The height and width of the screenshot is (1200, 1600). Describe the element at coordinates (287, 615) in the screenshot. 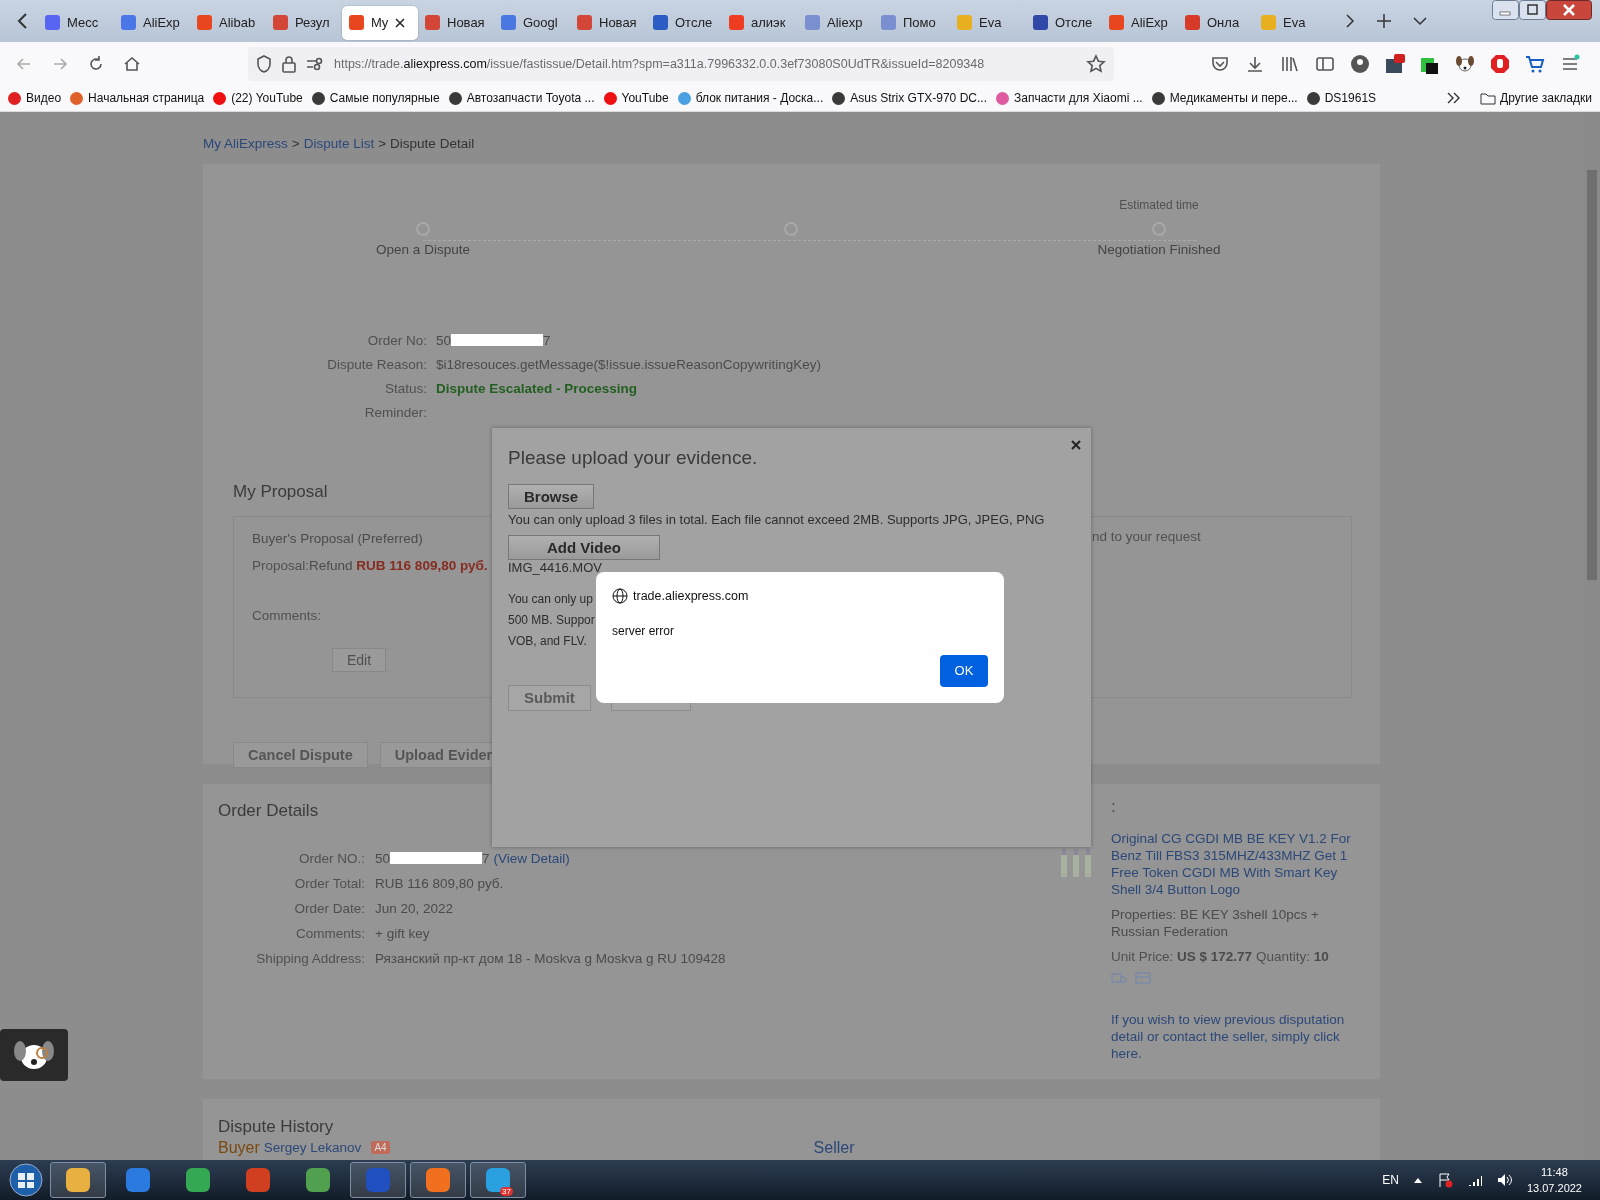

I see `comments-label: Comments:` at that location.